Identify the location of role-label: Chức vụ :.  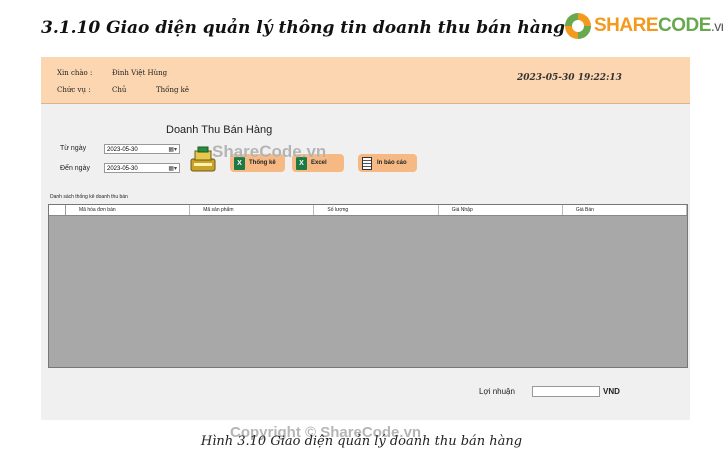
(74, 90).